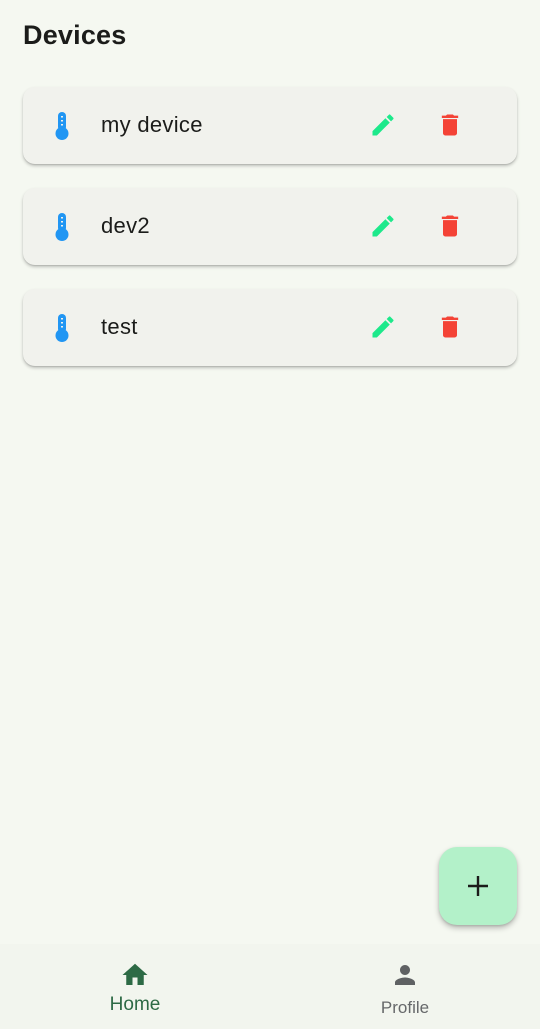  What do you see at coordinates (270, 125) in the screenshot?
I see `device-card: my device` at bounding box center [270, 125].